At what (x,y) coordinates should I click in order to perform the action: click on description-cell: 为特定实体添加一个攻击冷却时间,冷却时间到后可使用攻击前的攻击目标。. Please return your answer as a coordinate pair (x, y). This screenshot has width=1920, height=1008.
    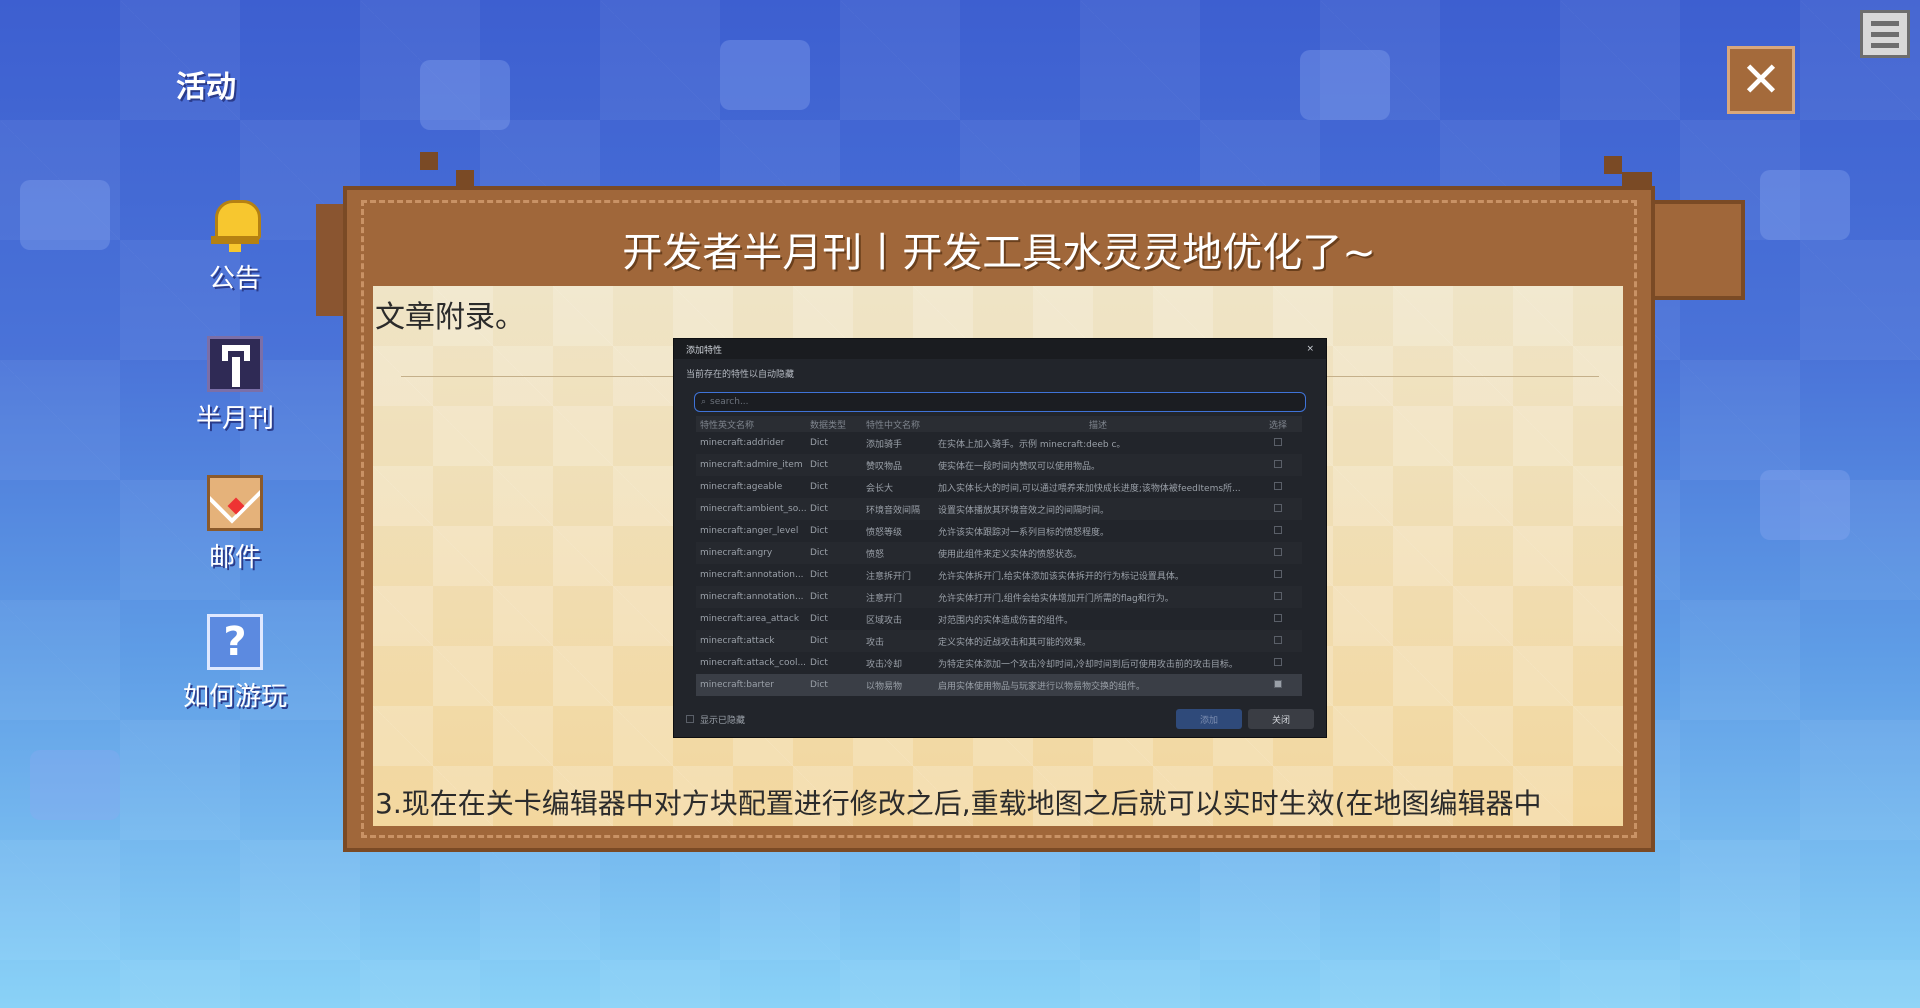
    Looking at the image, I should click on (1088, 664).